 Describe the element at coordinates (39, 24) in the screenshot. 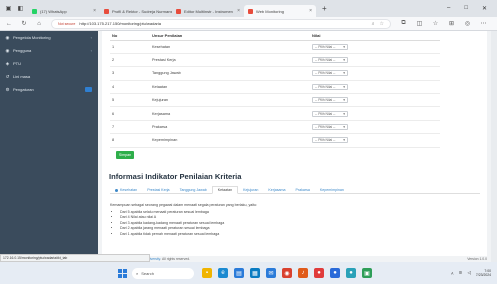

I see `home-icon: ⌂` at that location.